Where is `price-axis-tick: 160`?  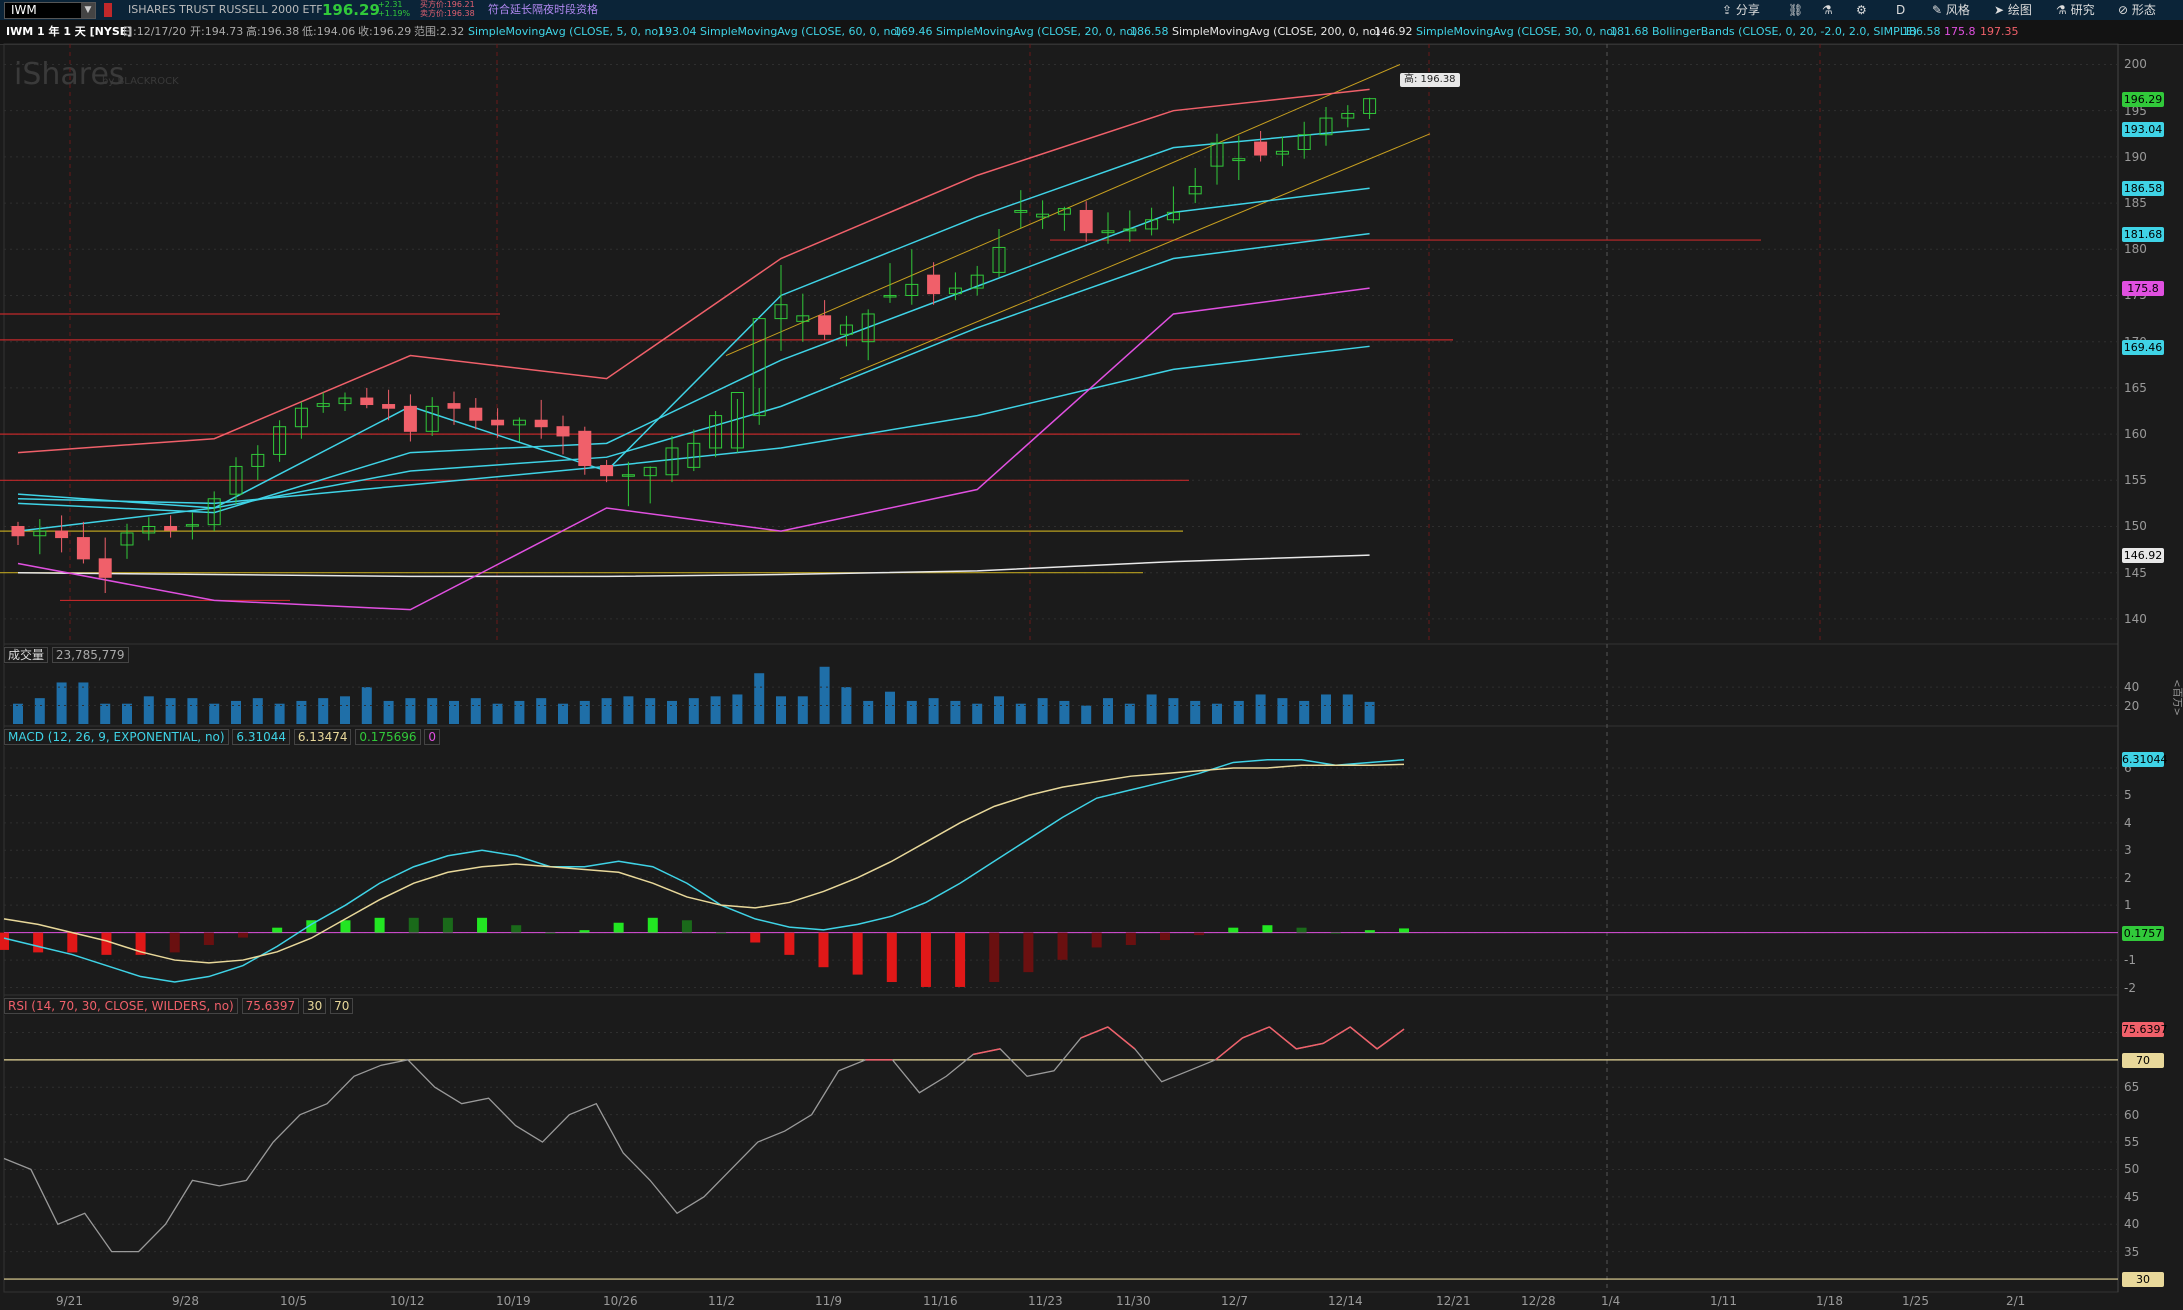
price-axis-tick: 160 is located at coordinates (2135, 434).